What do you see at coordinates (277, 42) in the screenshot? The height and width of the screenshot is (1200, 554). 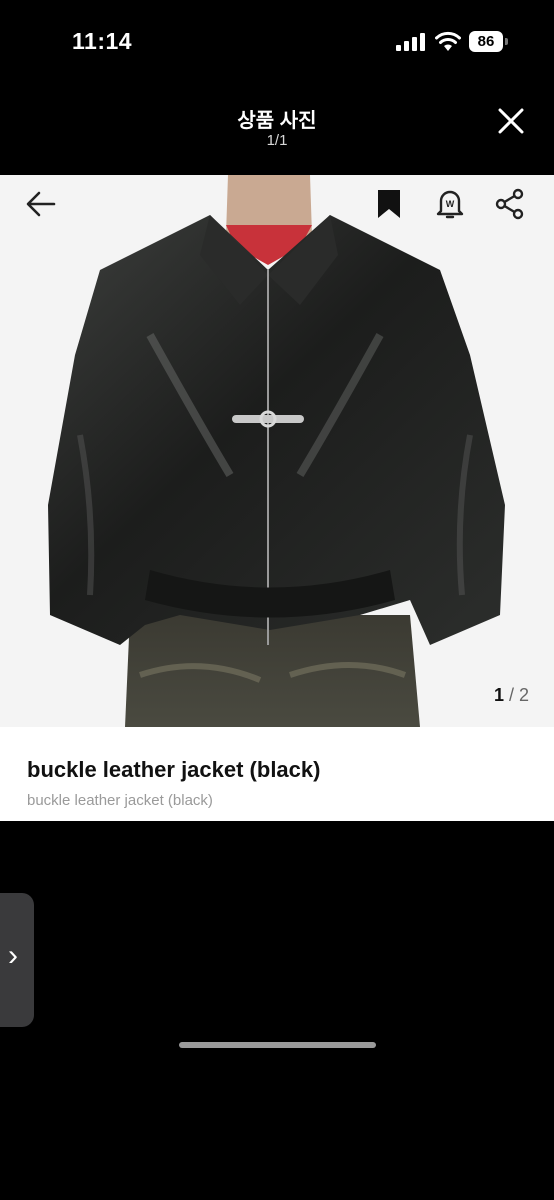 I see `status-bar: 11:14 86` at bounding box center [277, 42].